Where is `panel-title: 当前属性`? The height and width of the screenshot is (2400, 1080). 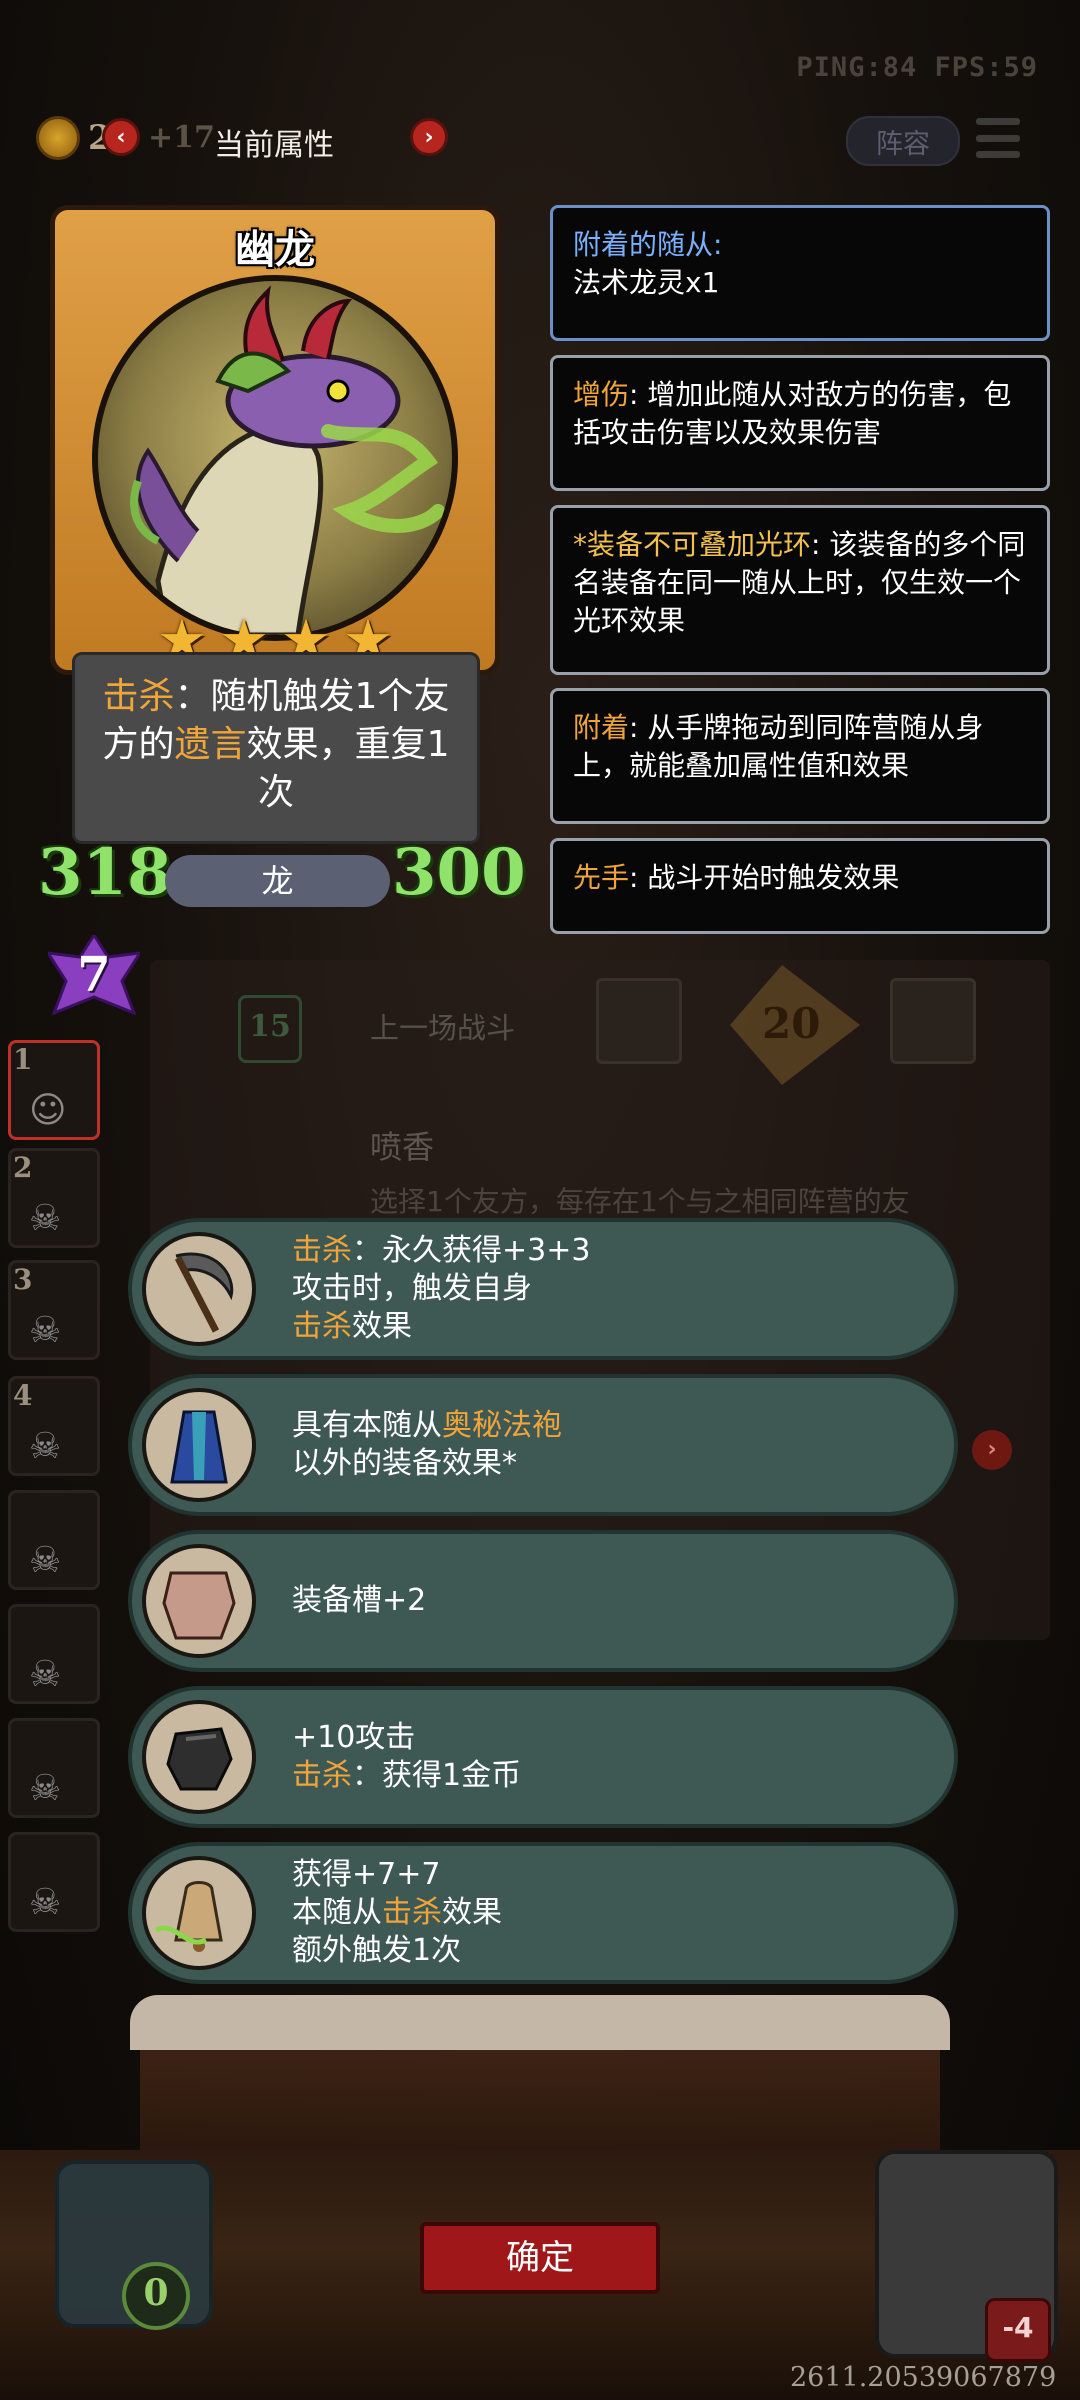
panel-title: 当前属性 is located at coordinates (274, 145).